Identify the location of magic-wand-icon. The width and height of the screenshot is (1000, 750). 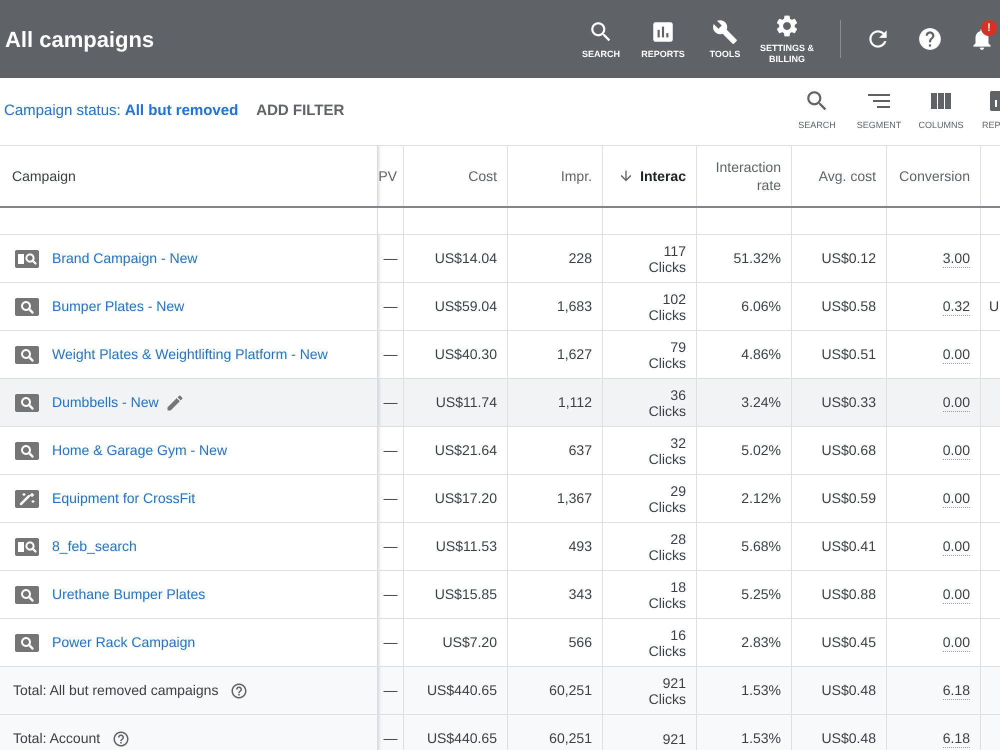
(27, 499).